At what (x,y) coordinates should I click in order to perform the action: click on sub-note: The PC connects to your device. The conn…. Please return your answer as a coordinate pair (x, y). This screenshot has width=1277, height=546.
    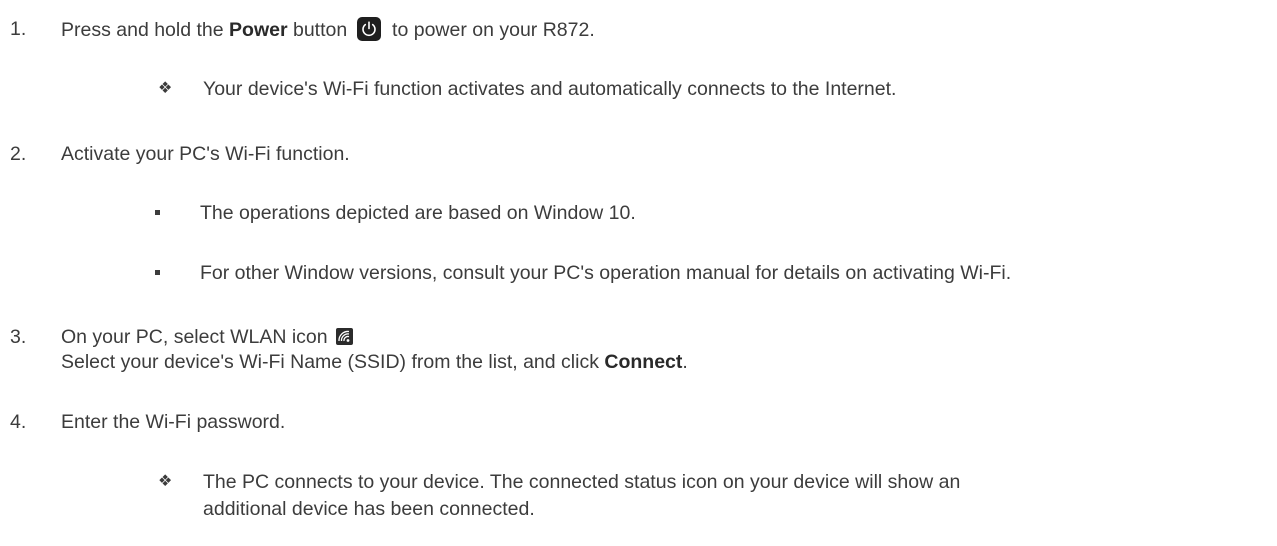
    Looking at the image, I should click on (581, 482).